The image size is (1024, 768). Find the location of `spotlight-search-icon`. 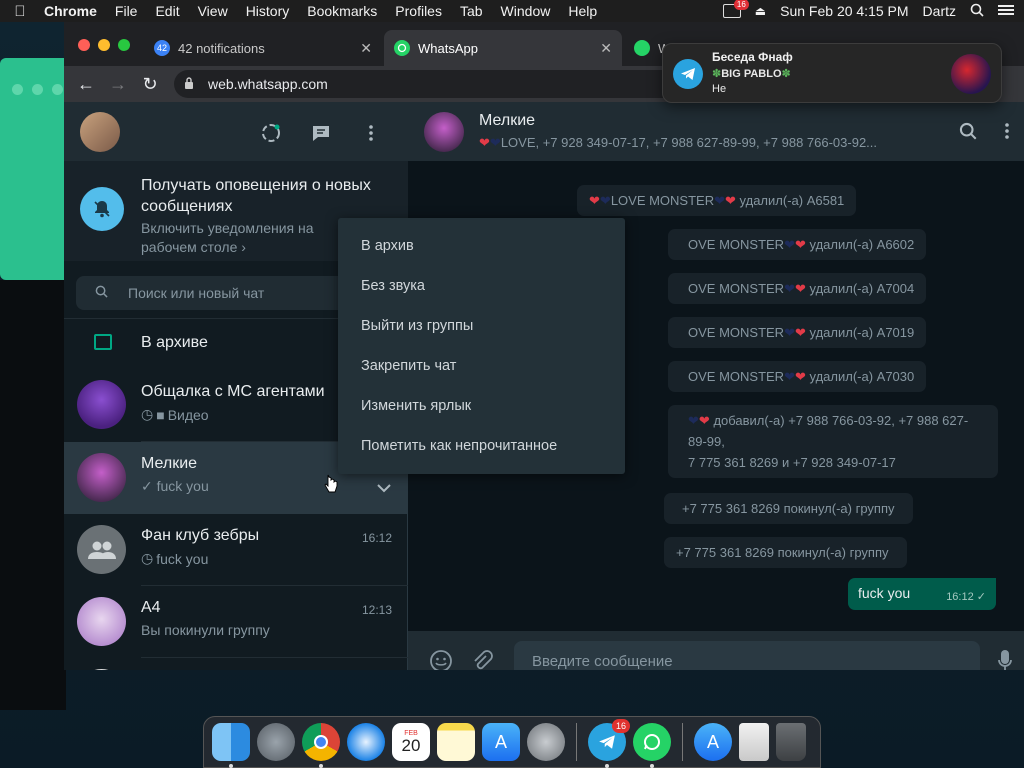

spotlight-search-icon is located at coordinates (977, 11).